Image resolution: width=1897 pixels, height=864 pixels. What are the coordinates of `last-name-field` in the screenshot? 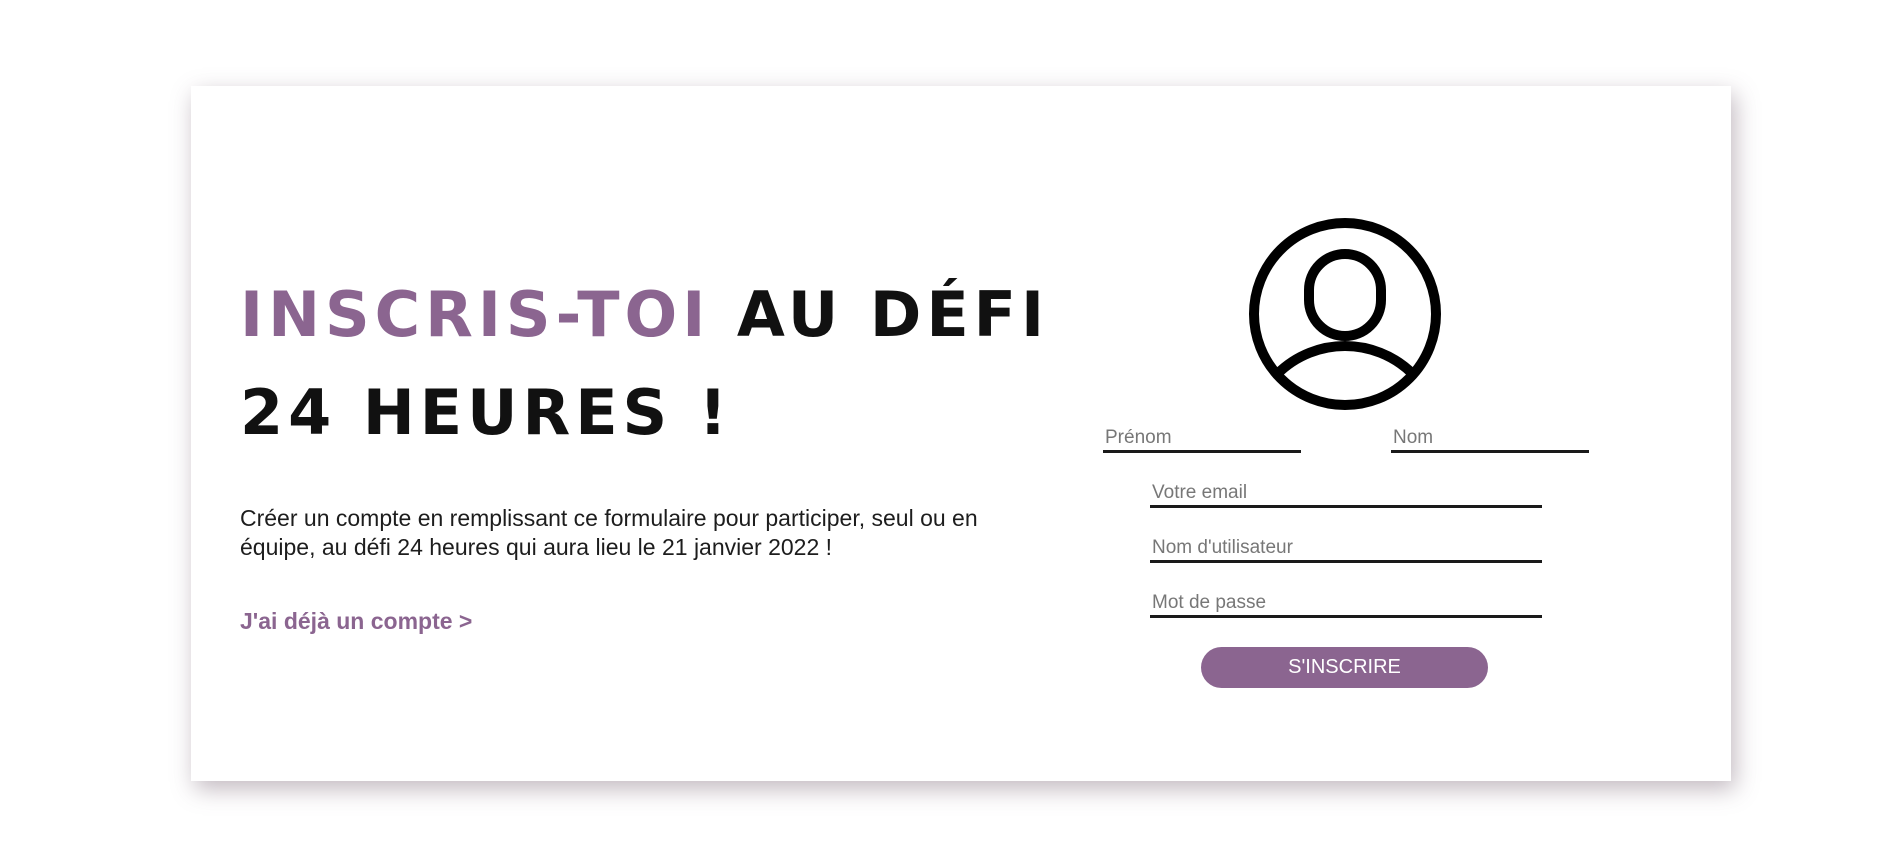 It's located at (1490, 439).